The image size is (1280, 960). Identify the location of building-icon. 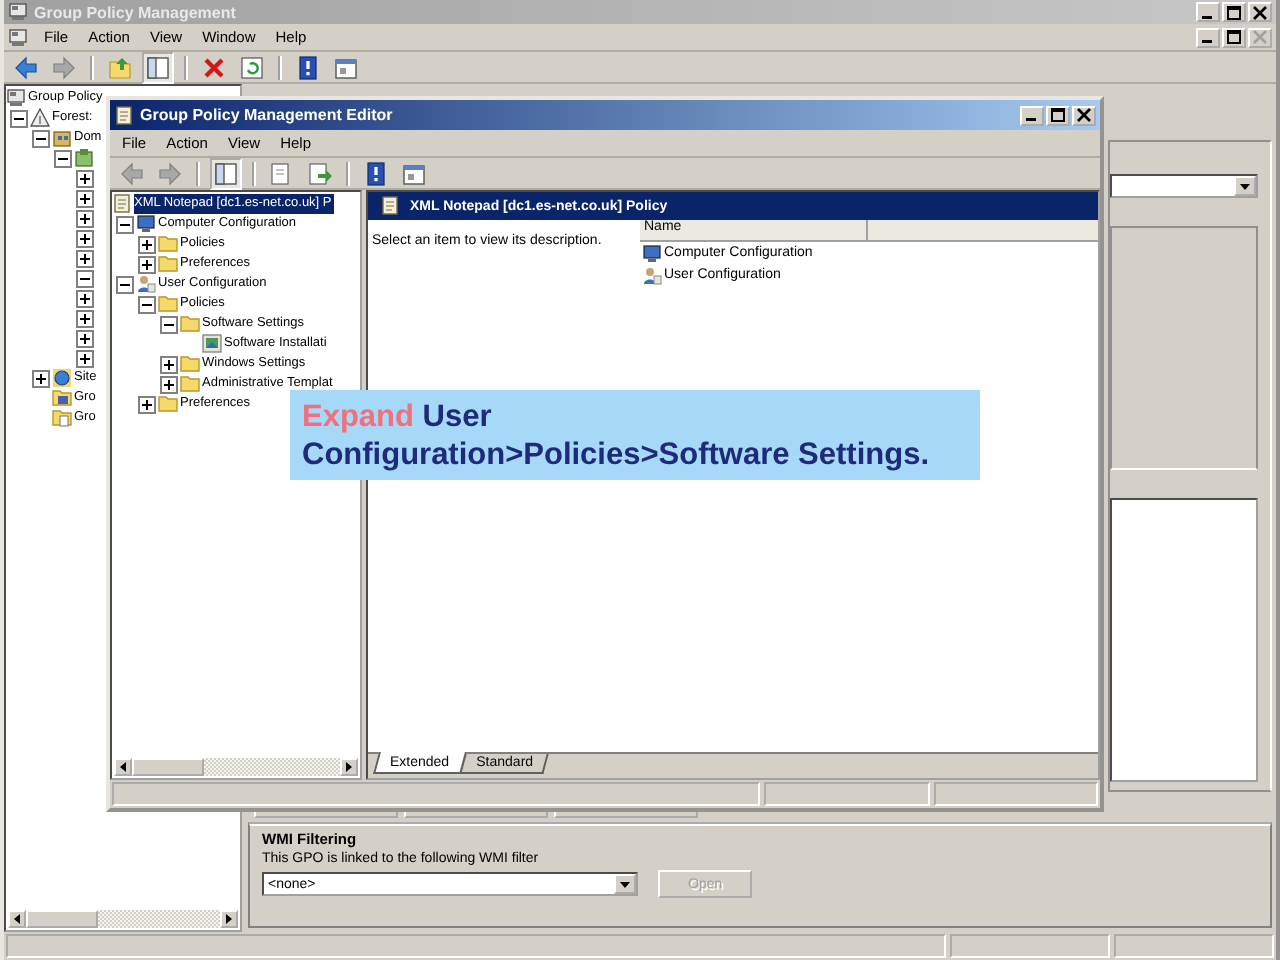
(62, 138).